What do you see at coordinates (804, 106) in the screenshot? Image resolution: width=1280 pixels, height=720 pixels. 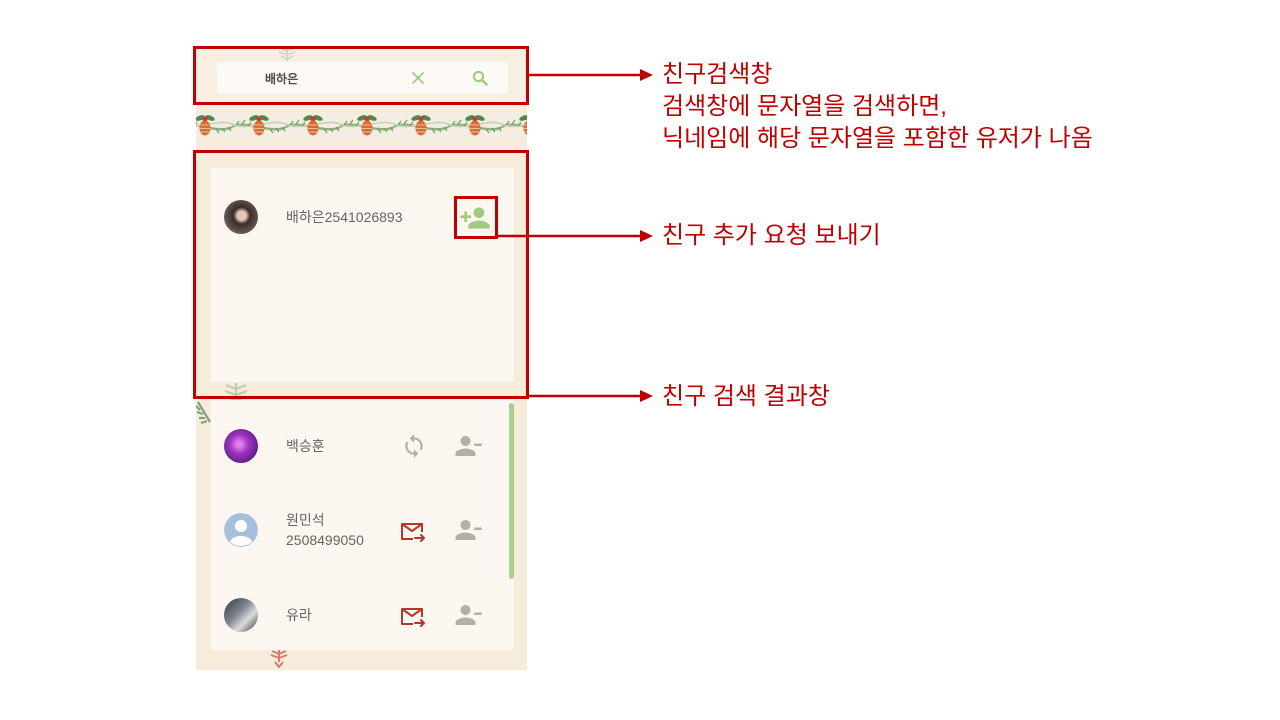 I see `annotation-line: 검색창에 문자열을 검색하면,` at bounding box center [804, 106].